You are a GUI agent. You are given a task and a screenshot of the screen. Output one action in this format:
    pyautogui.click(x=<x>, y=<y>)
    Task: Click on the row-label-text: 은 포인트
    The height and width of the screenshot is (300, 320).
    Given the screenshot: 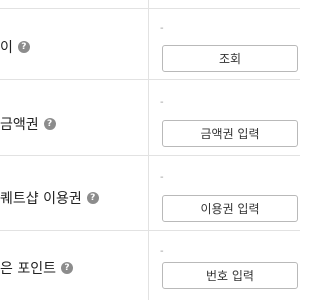 What is the action you would take?
    pyautogui.click(x=28, y=269)
    